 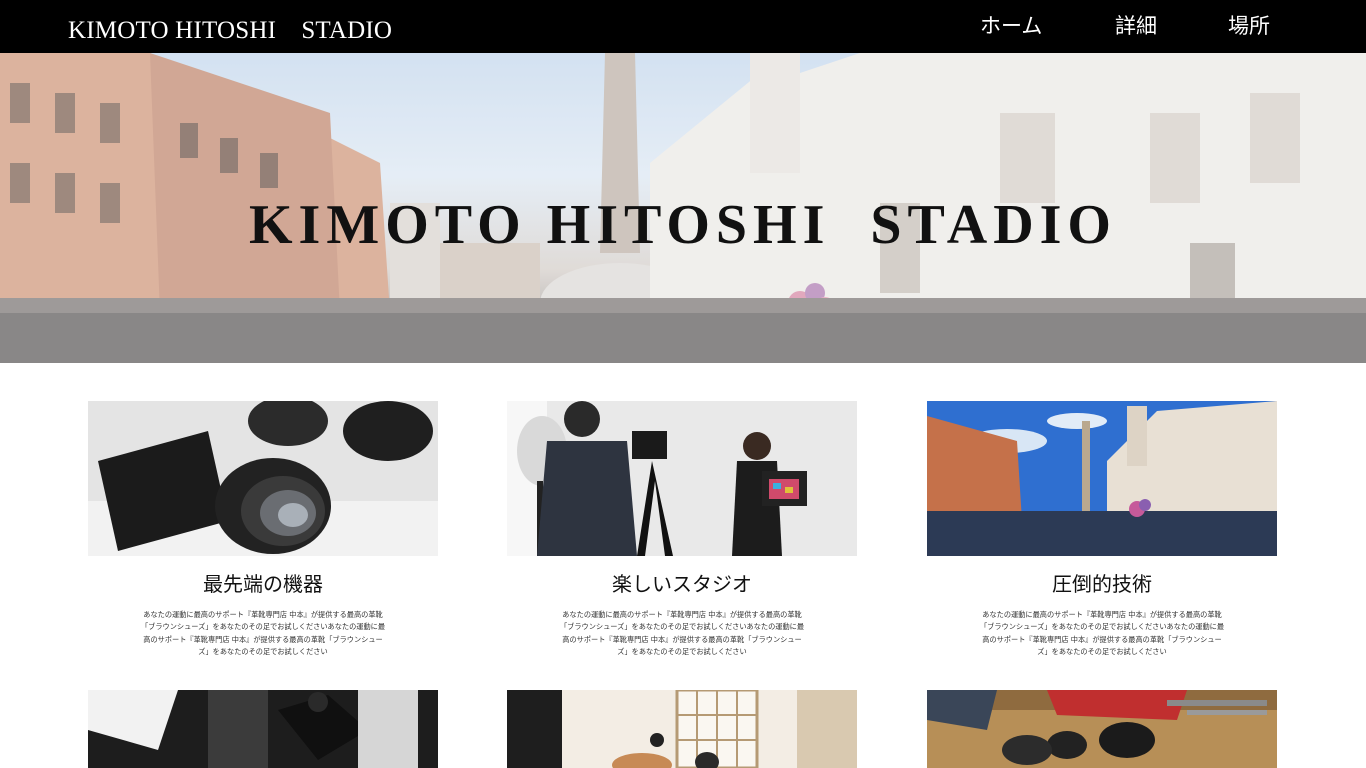 I want to click on feature-title: 楽しいスタジオ, so click(x=682, y=584).